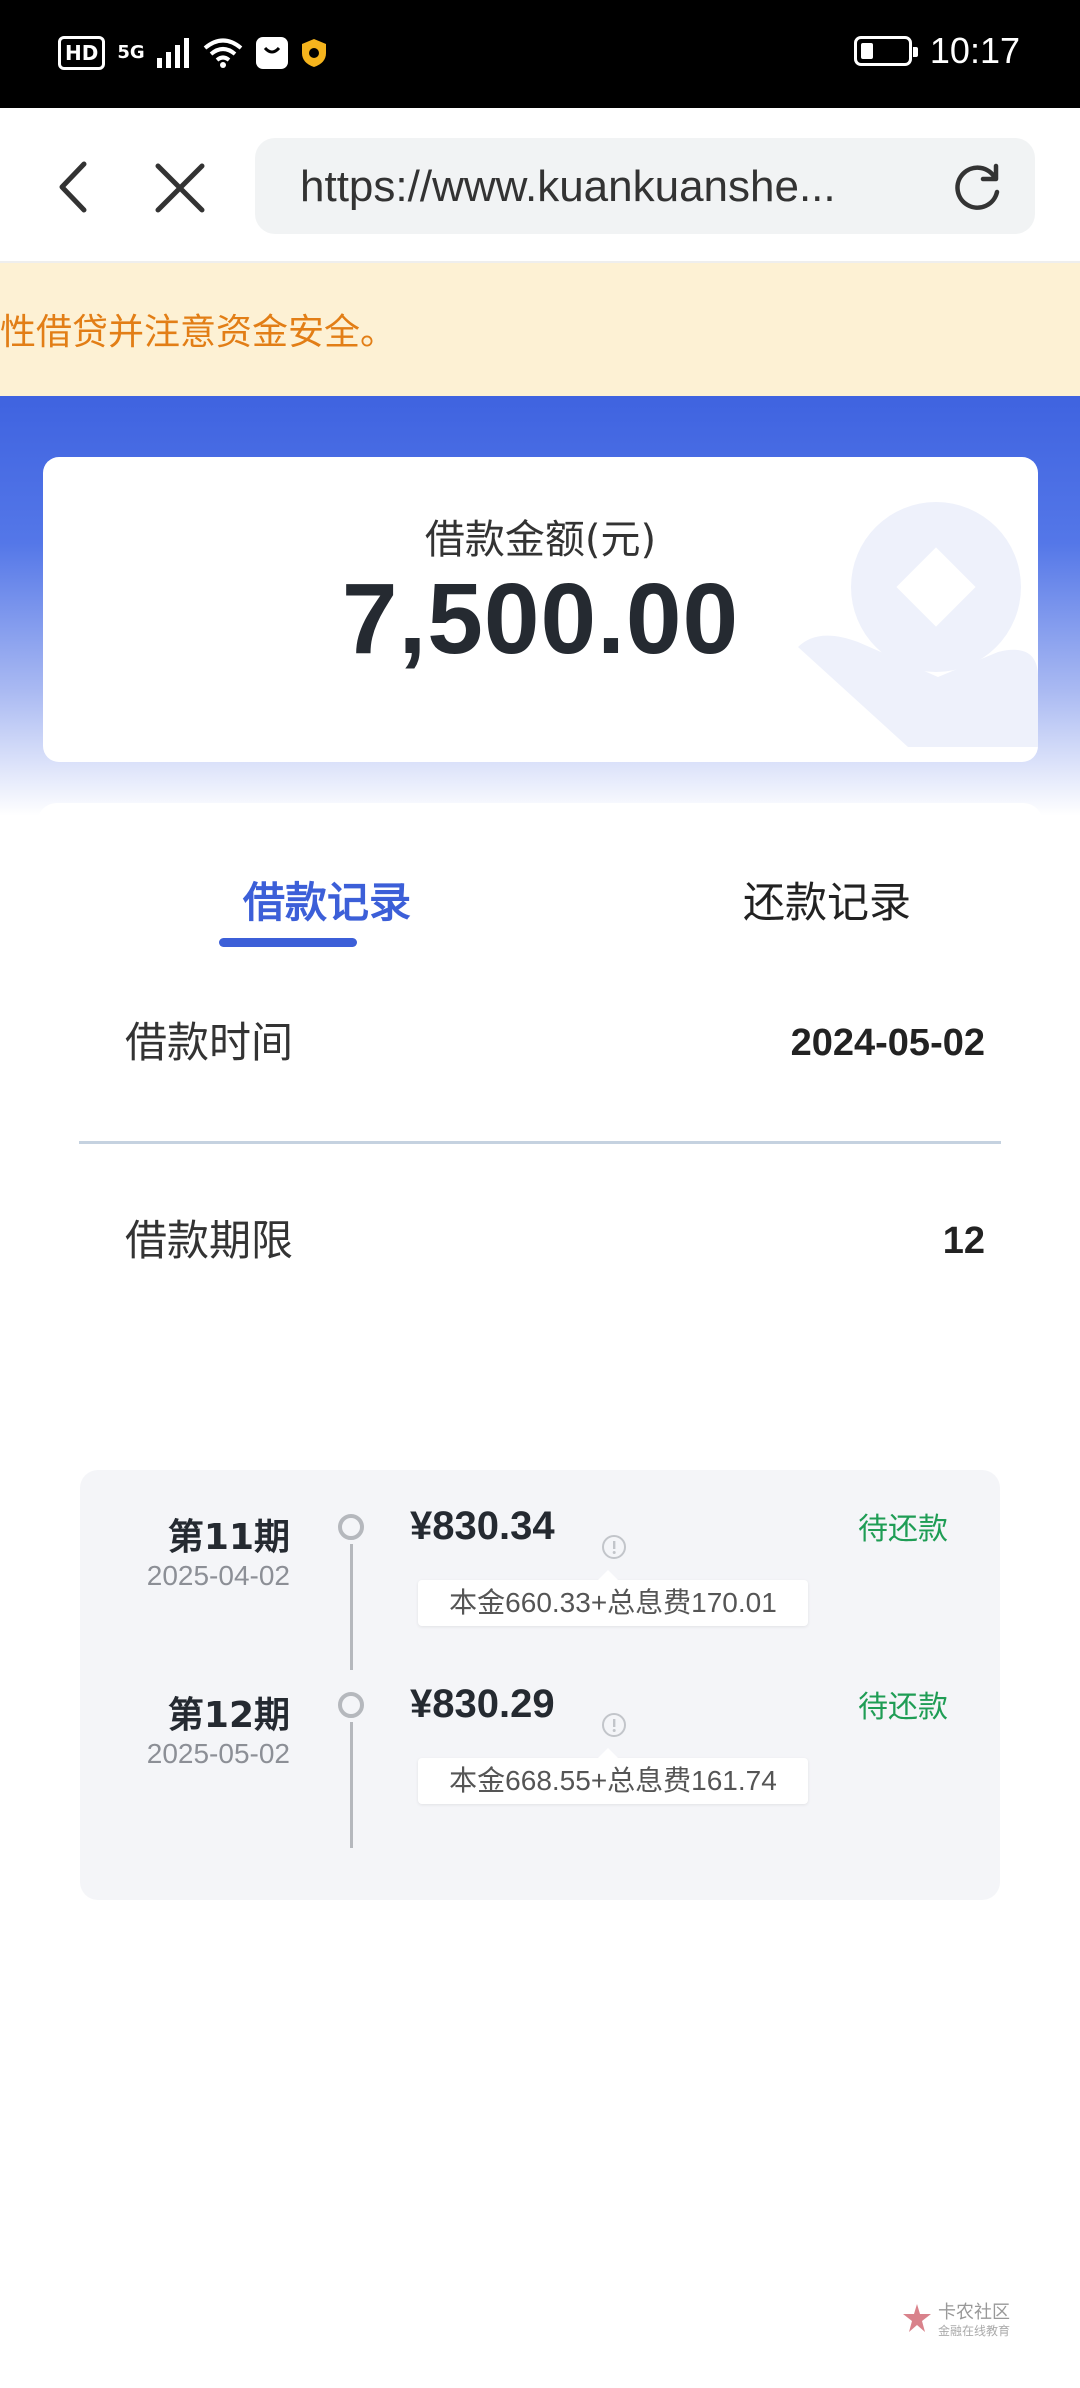  What do you see at coordinates (209, 1042) in the screenshot?
I see `loan-time-label: 借款时间` at bounding box center [209, 1042].